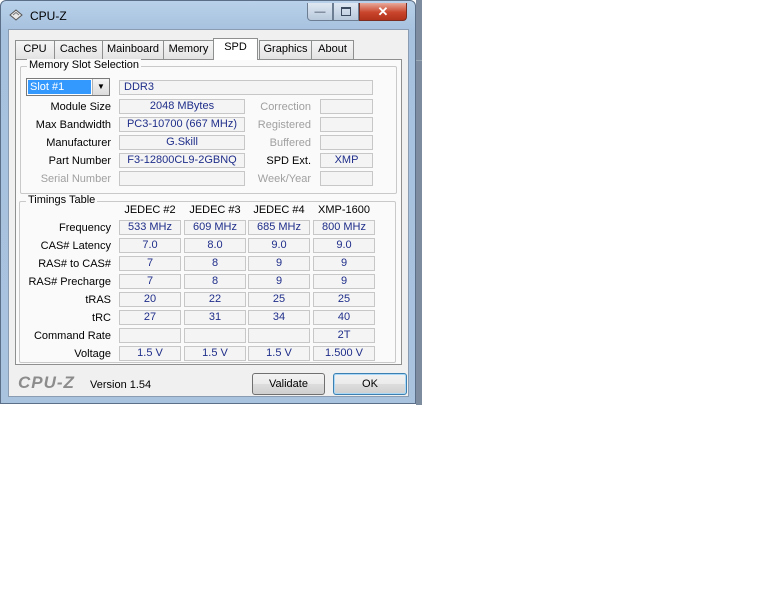 The width and height of the screenshot is (768, 614). I want to click on spd-ext-field: XMP, so click(346, 160).